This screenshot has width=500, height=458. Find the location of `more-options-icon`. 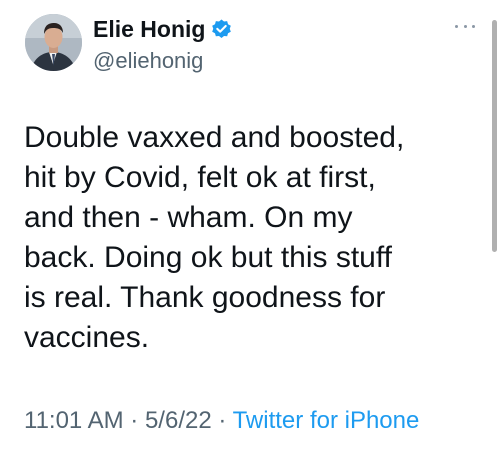

more-options-icon is located at coordinates (465, 26).